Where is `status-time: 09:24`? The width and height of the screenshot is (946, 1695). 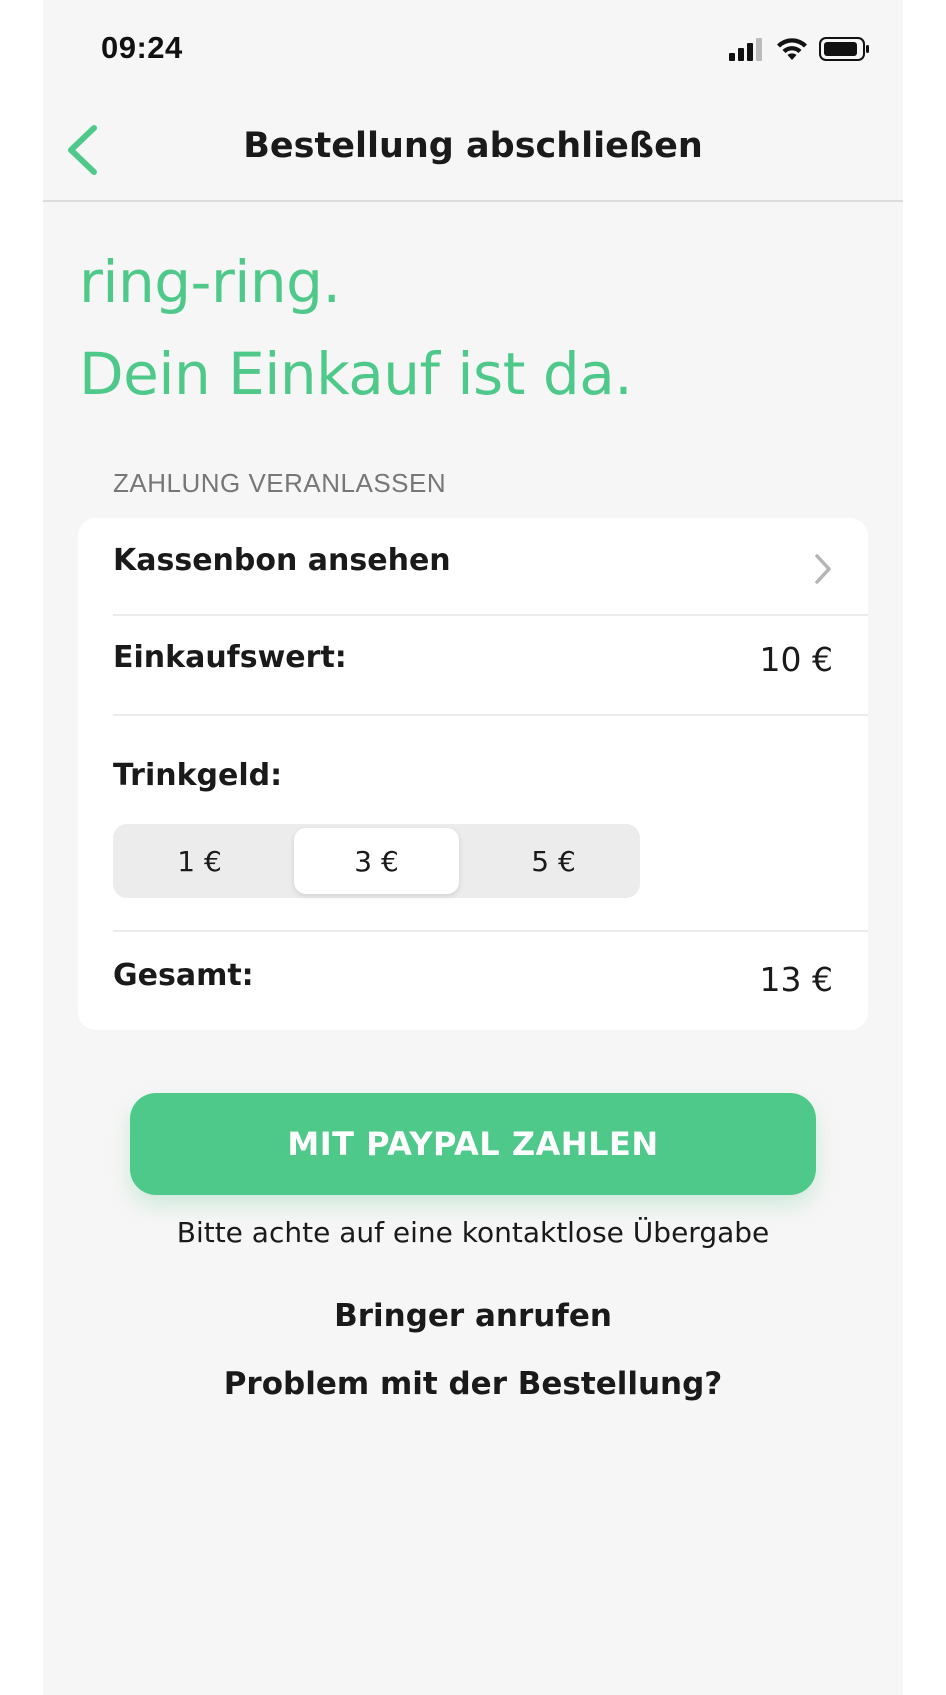
status-time: 09:24 is located at coordinates (142, 47).